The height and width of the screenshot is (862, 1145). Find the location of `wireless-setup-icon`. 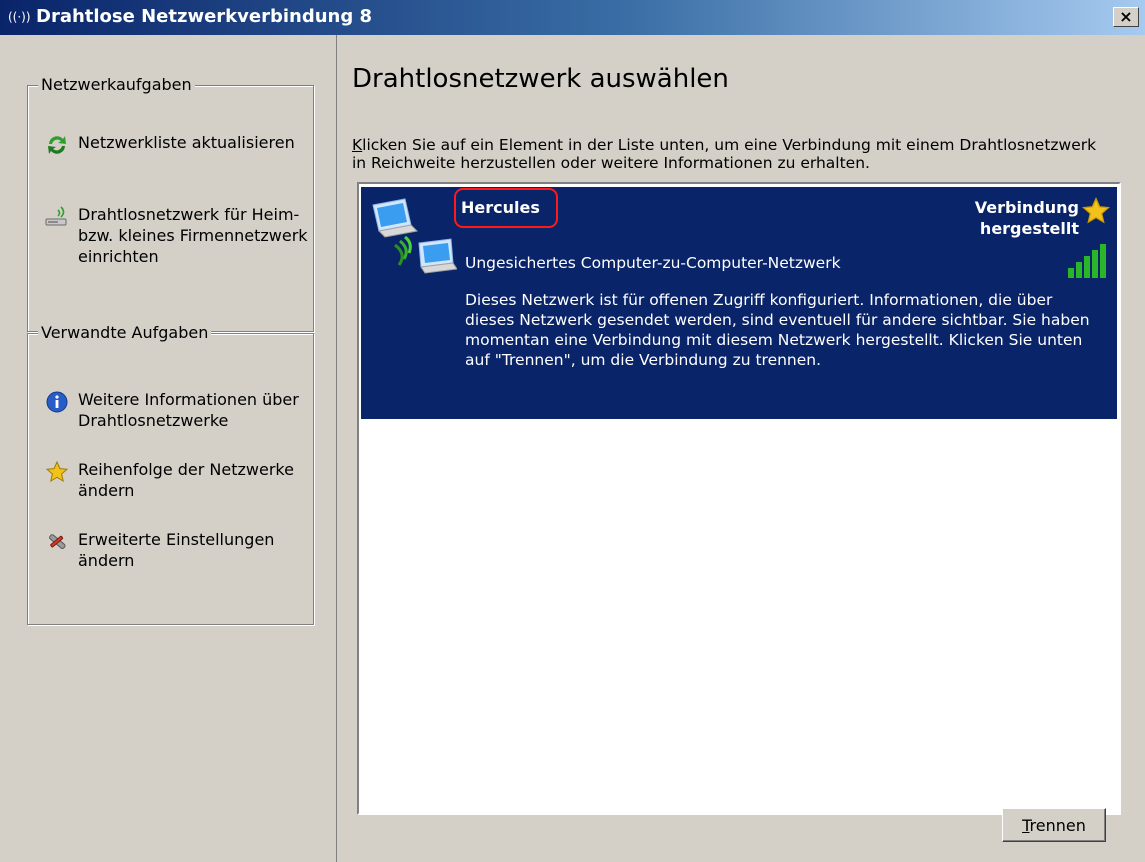

wireless-setup-icon is located at coordinates (57, 217).